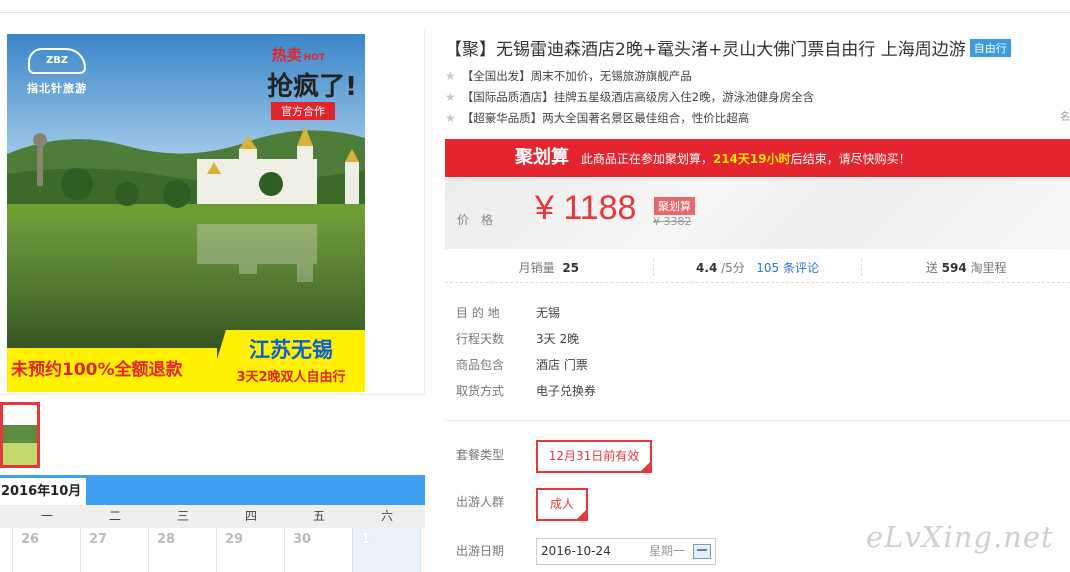  What do you see at coordinates (481, 220) in the screenshot?
I see `price-label: 价格` at bounding box center [481, 220].